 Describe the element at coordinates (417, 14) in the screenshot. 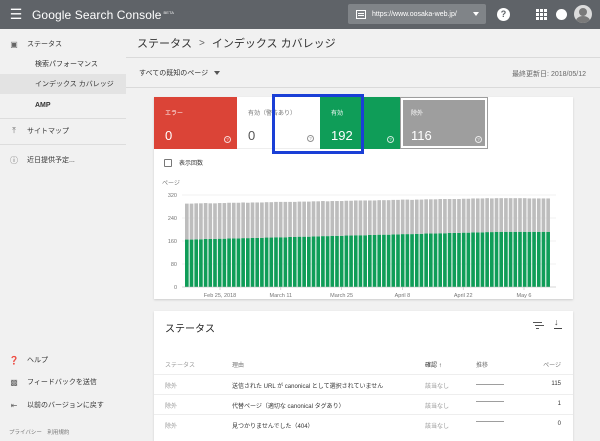

I see `property-selector: https://www.oosaka-web.jp/` at that location.